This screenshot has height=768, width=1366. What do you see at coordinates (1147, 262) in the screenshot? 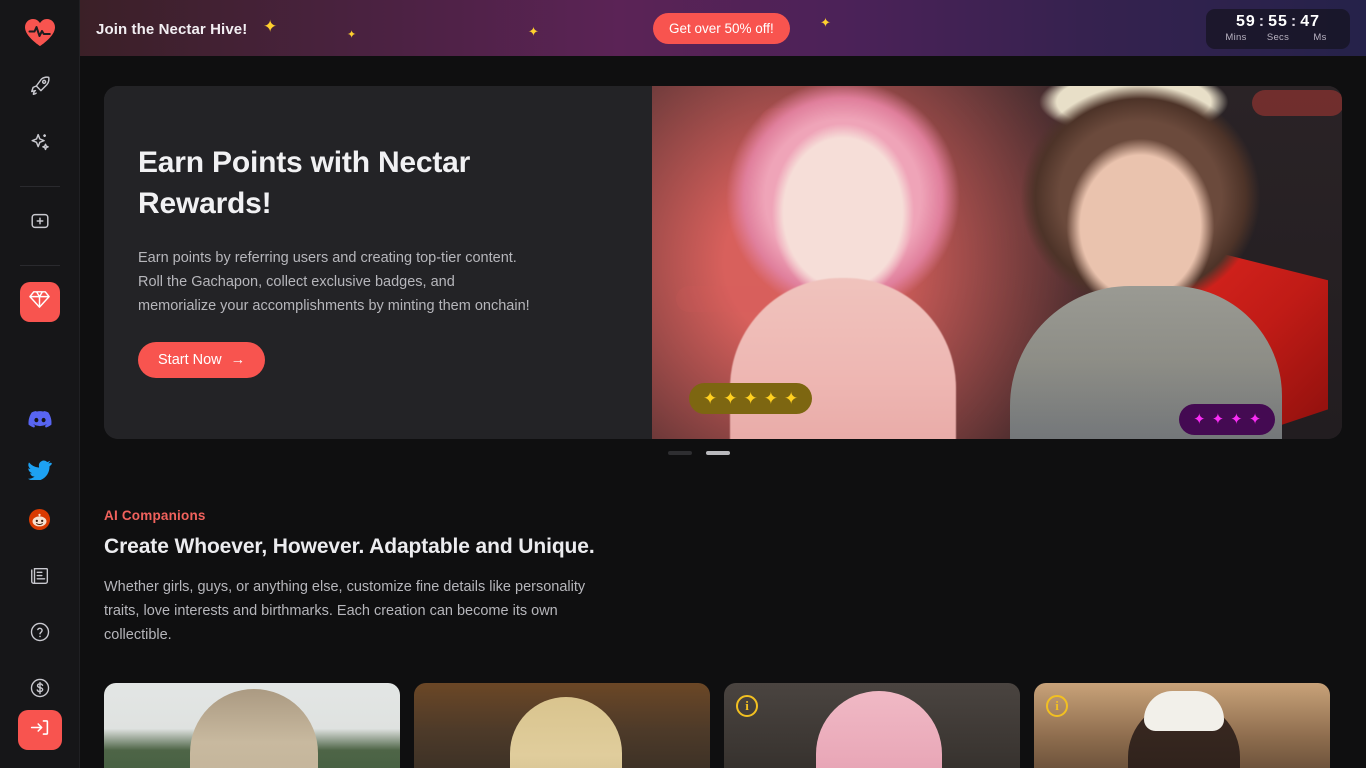
I see `hero-character-beret` at bounding box center [1147, 262].